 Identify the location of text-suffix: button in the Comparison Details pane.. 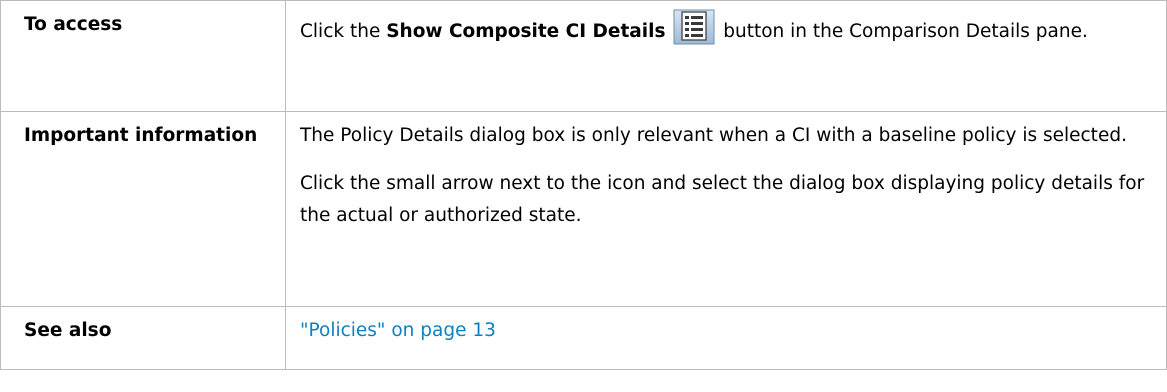
(902, 31).